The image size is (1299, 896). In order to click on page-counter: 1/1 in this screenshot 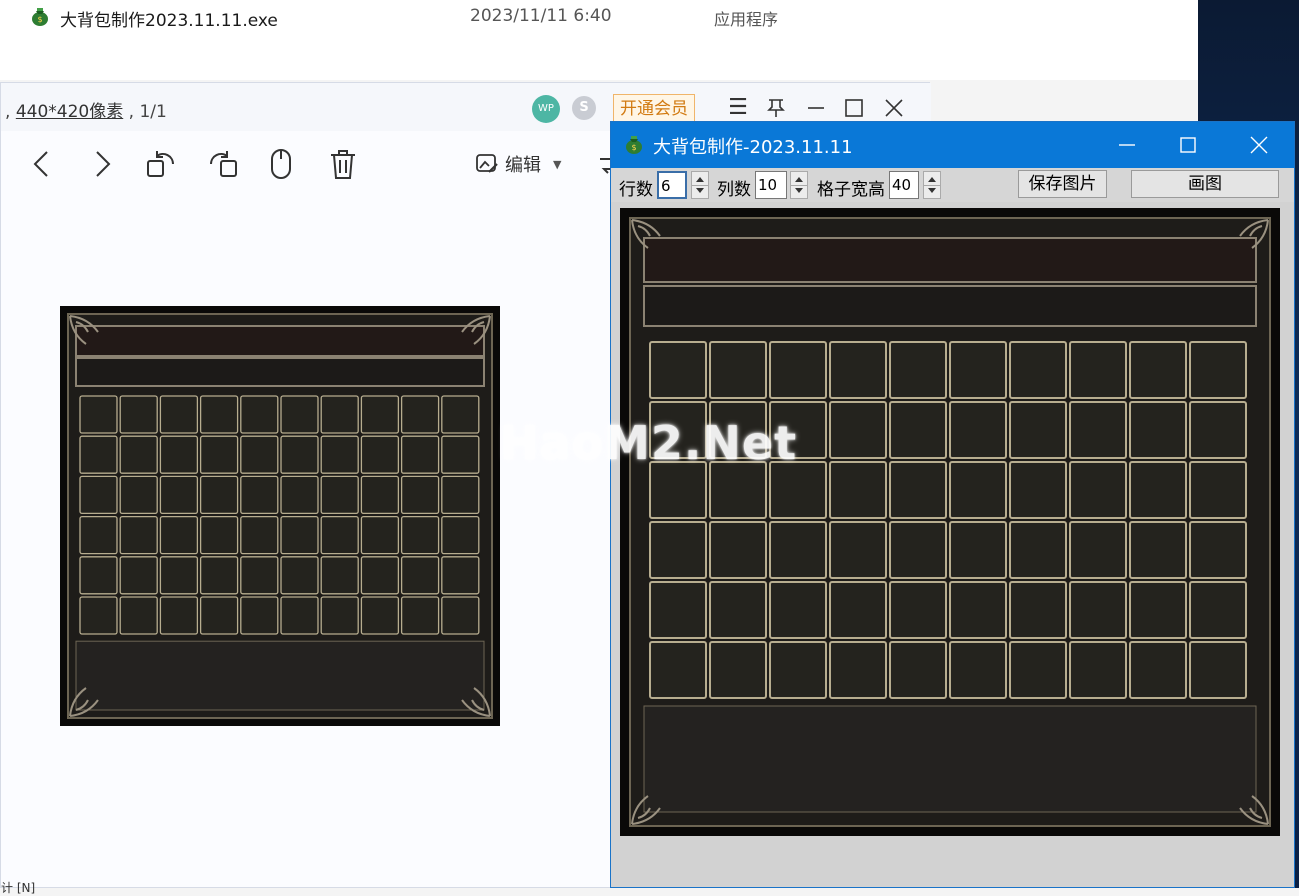, I will do `click(153, 112)`.